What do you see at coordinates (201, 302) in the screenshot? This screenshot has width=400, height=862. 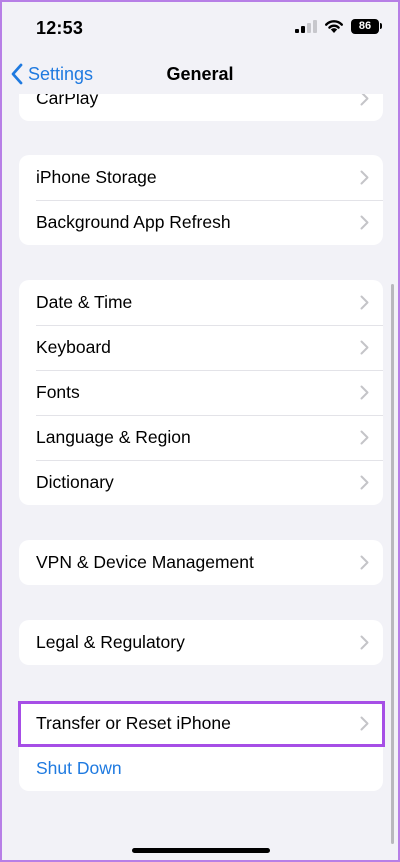 I see `row-date-time: Date & Time` at bounding box center [201, 302].